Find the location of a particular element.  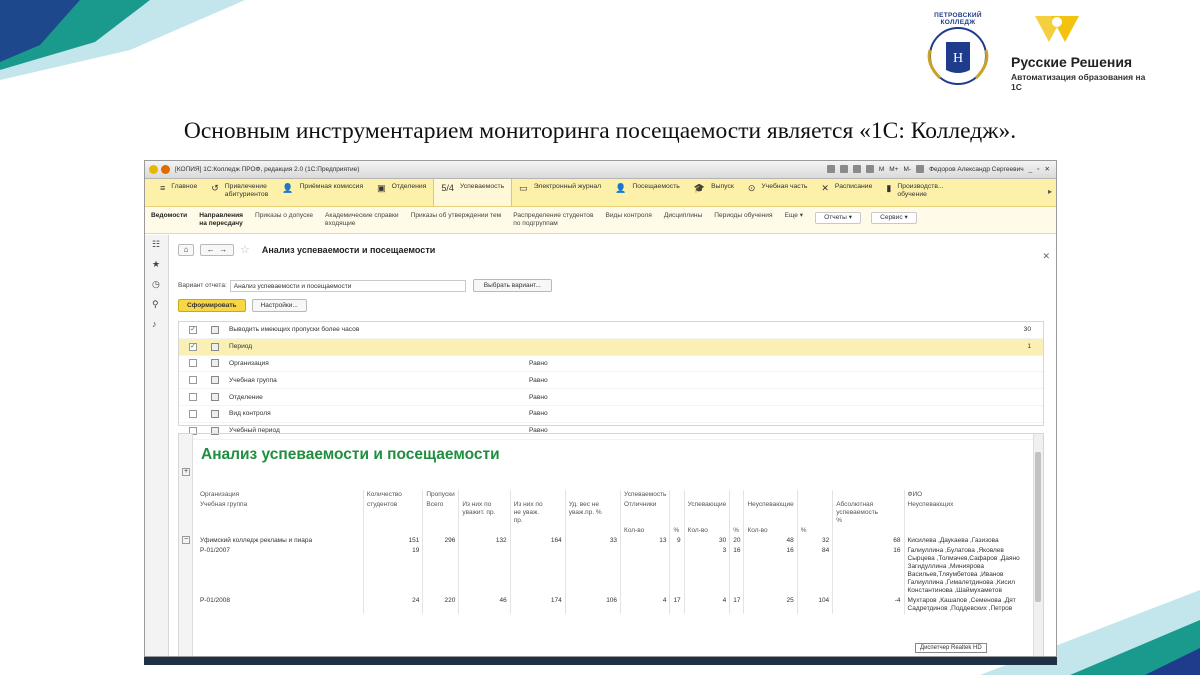

user-name: Федоров Александр Сергеевич is located at coordinates (976, 169).